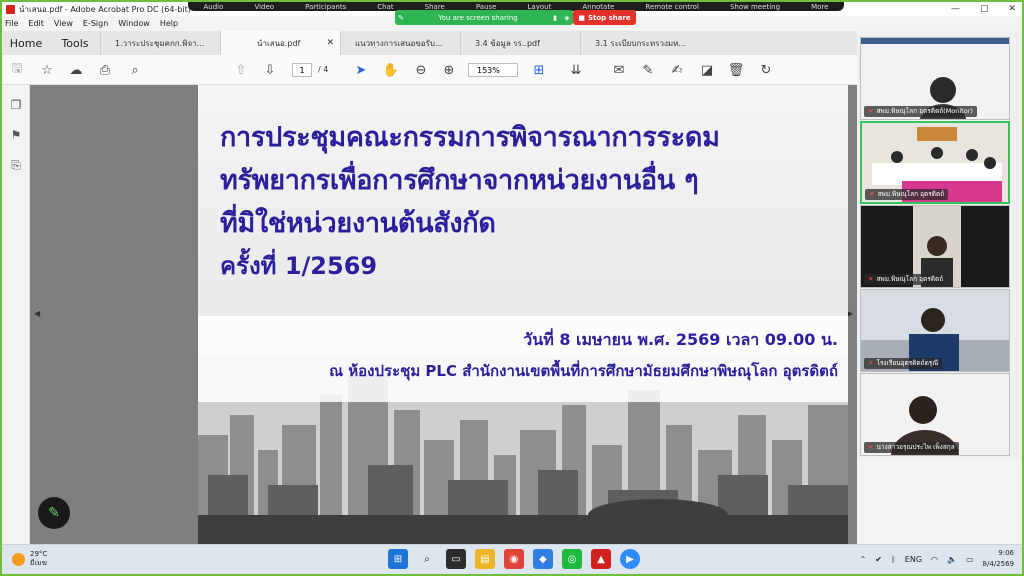 The height and width of the screenshot is (576, 1024). Describe the element at coordinates (677, 70) in the screenshot. I see `sign-icon: ✍` at that location.